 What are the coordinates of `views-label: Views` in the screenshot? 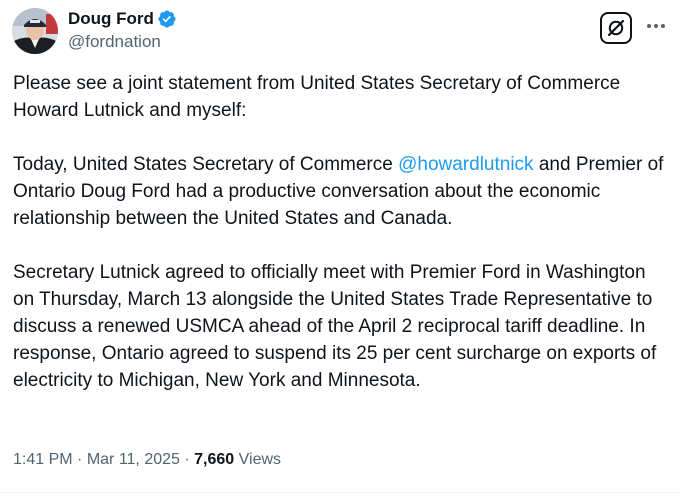 It's located at (260, 459).